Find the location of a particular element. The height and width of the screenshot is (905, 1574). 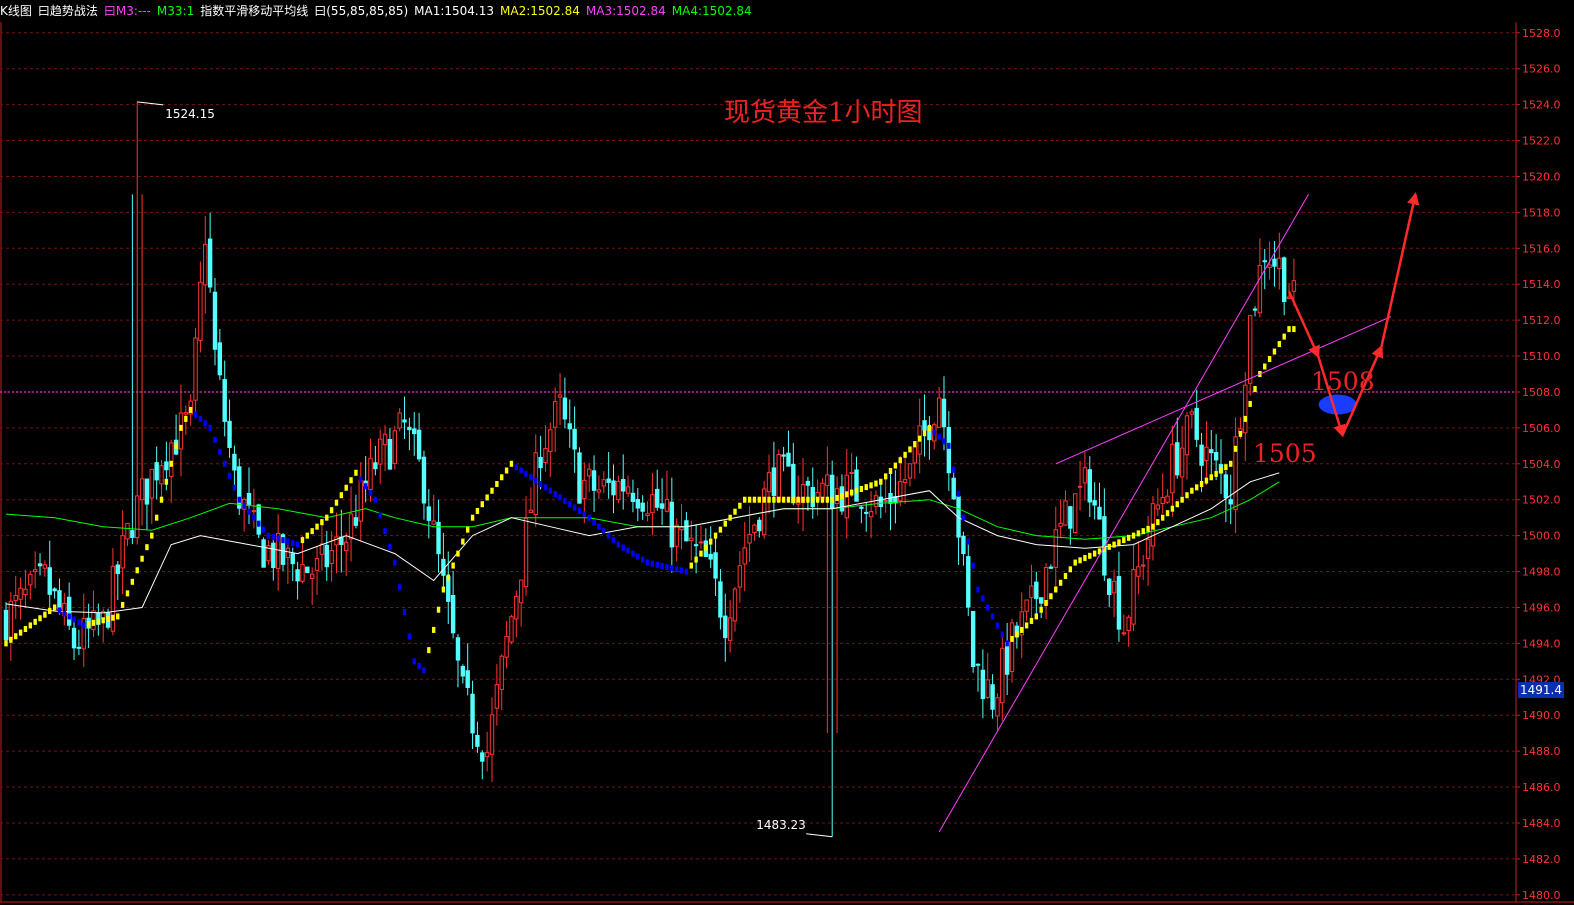

y-tick-label: 1510.0 is located at coordinates (1541, 356).